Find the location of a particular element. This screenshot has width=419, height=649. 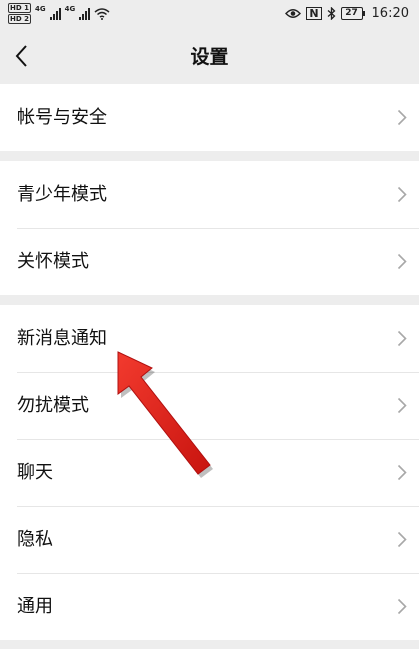

battery-level: 27 is located at coordinates (351, 13).